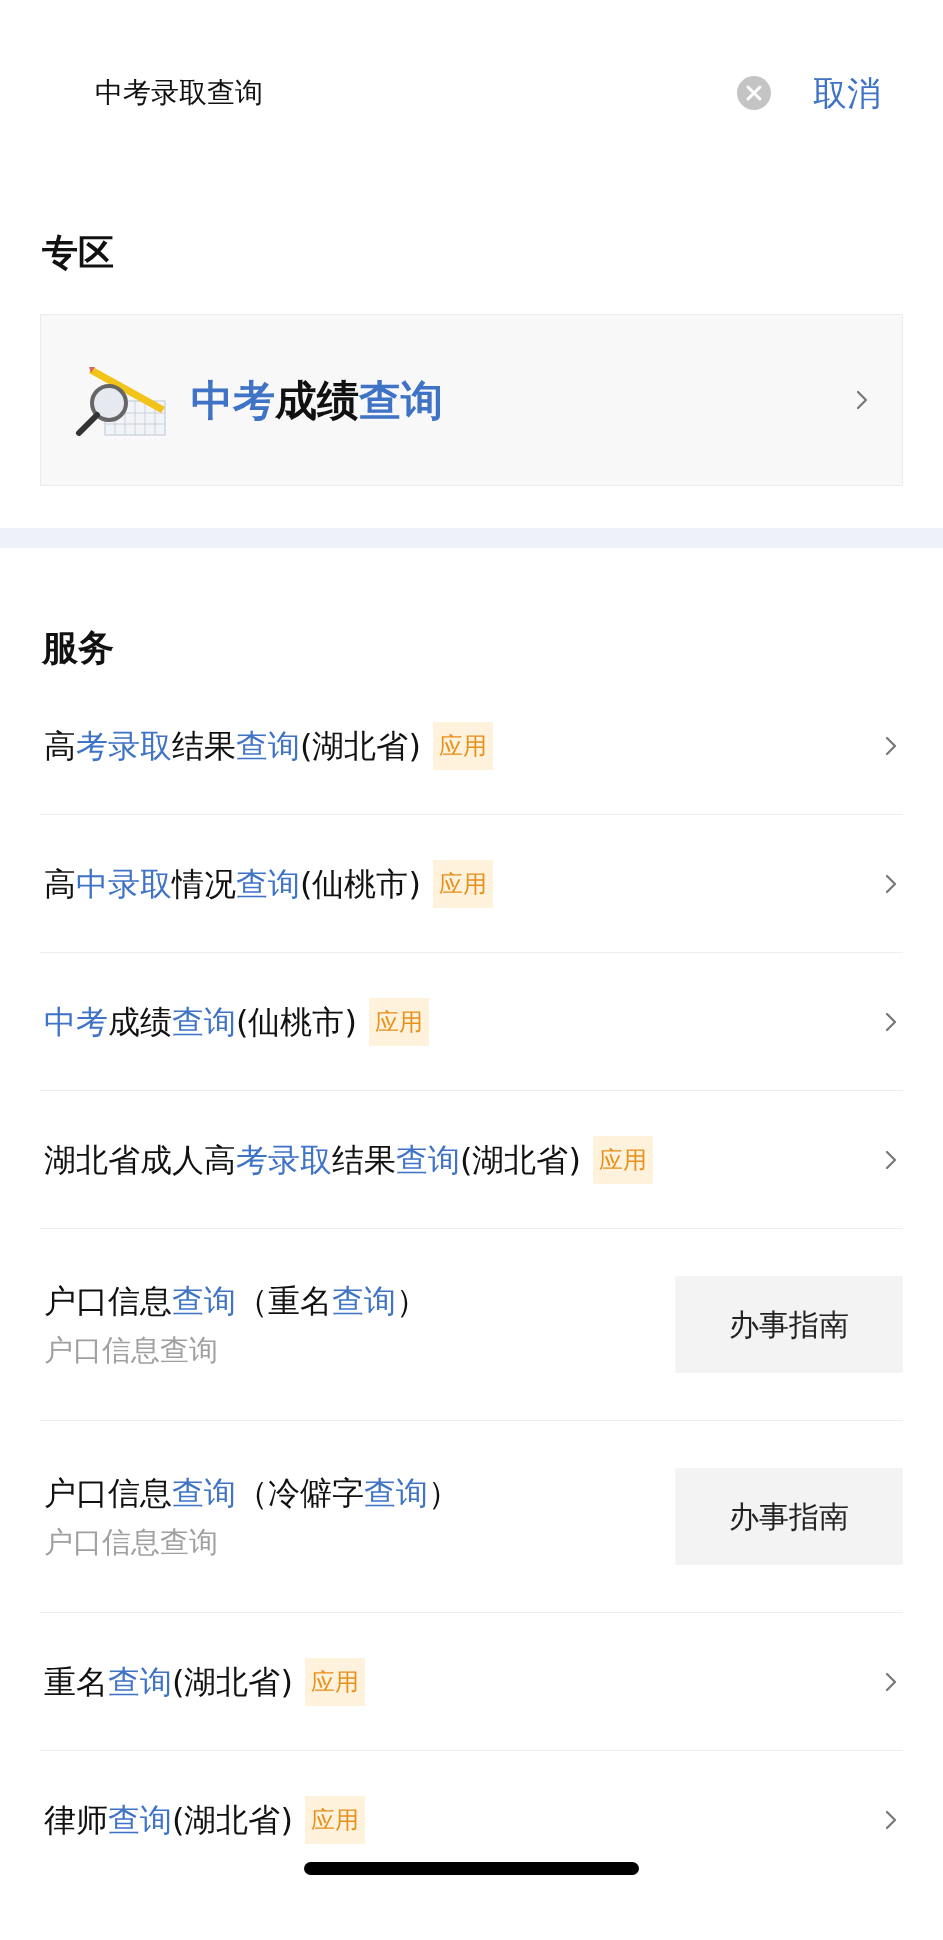 This screenshot has height=1940, width=943. Describe the element at coordinates (232, 746) in the screenshot. I see `service-title: 高考录取结果查询(湖北省)` at that location.